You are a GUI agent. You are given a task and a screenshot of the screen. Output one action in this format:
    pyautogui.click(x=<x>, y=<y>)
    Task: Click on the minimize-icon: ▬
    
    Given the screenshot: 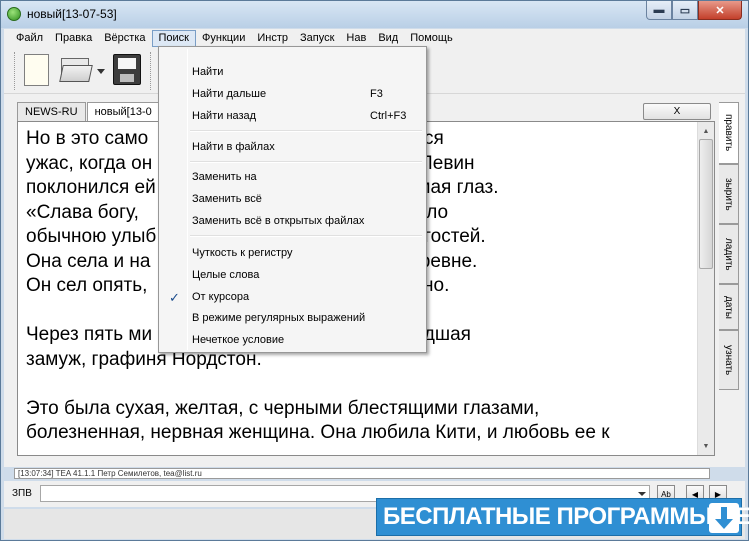 What is the action you would take?
    pyautogui.click(x=659, y=10)
    